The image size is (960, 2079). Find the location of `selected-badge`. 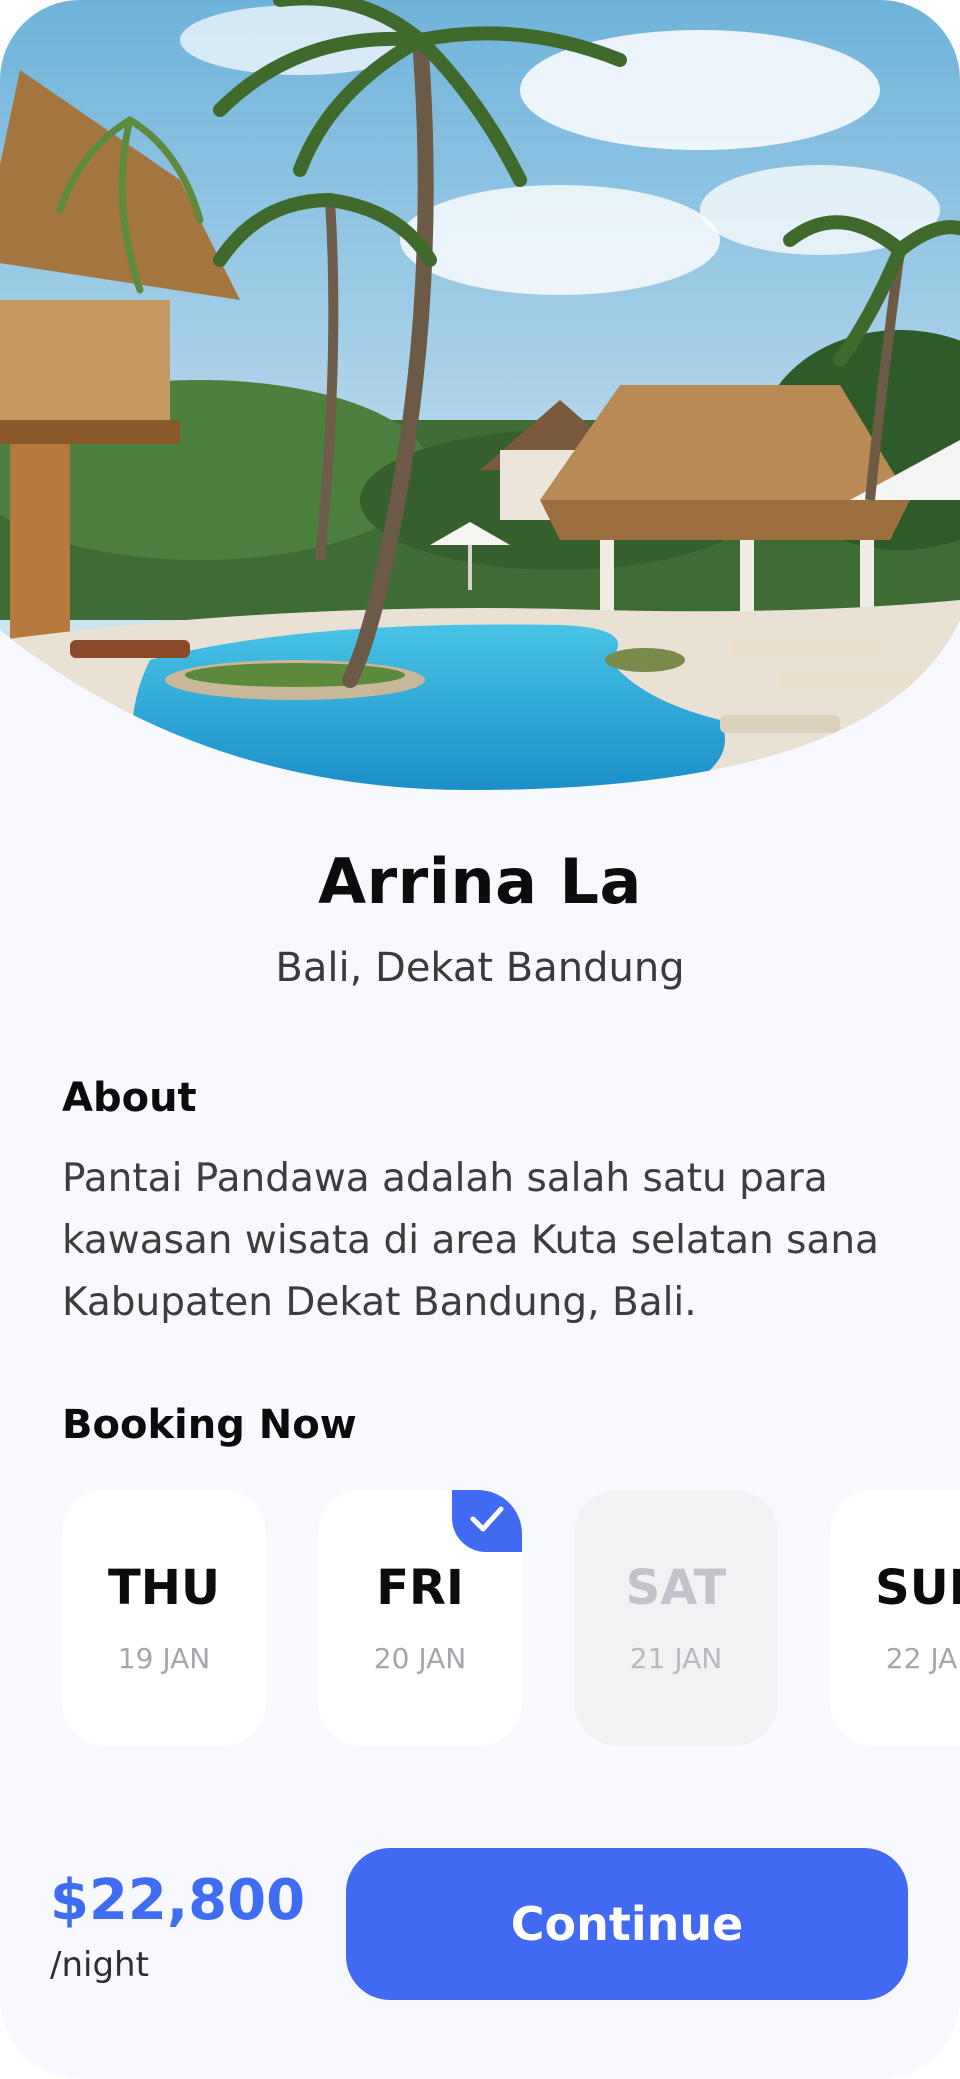

selected-badge is located at coordinates (487, 1521).